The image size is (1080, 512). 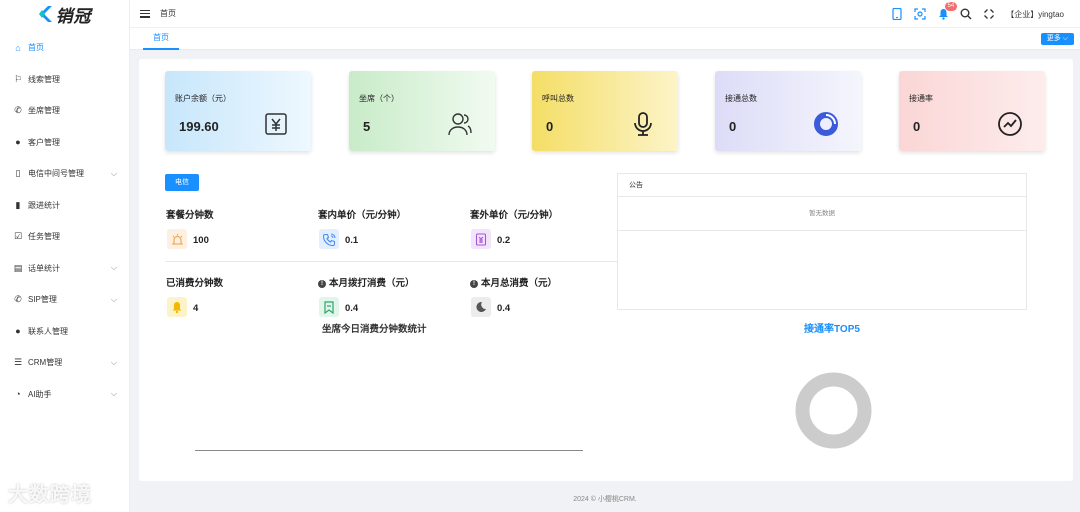 I want to click on sidebar-item: ✆ SIP管理 ⌵, so click(x=64, y=300).